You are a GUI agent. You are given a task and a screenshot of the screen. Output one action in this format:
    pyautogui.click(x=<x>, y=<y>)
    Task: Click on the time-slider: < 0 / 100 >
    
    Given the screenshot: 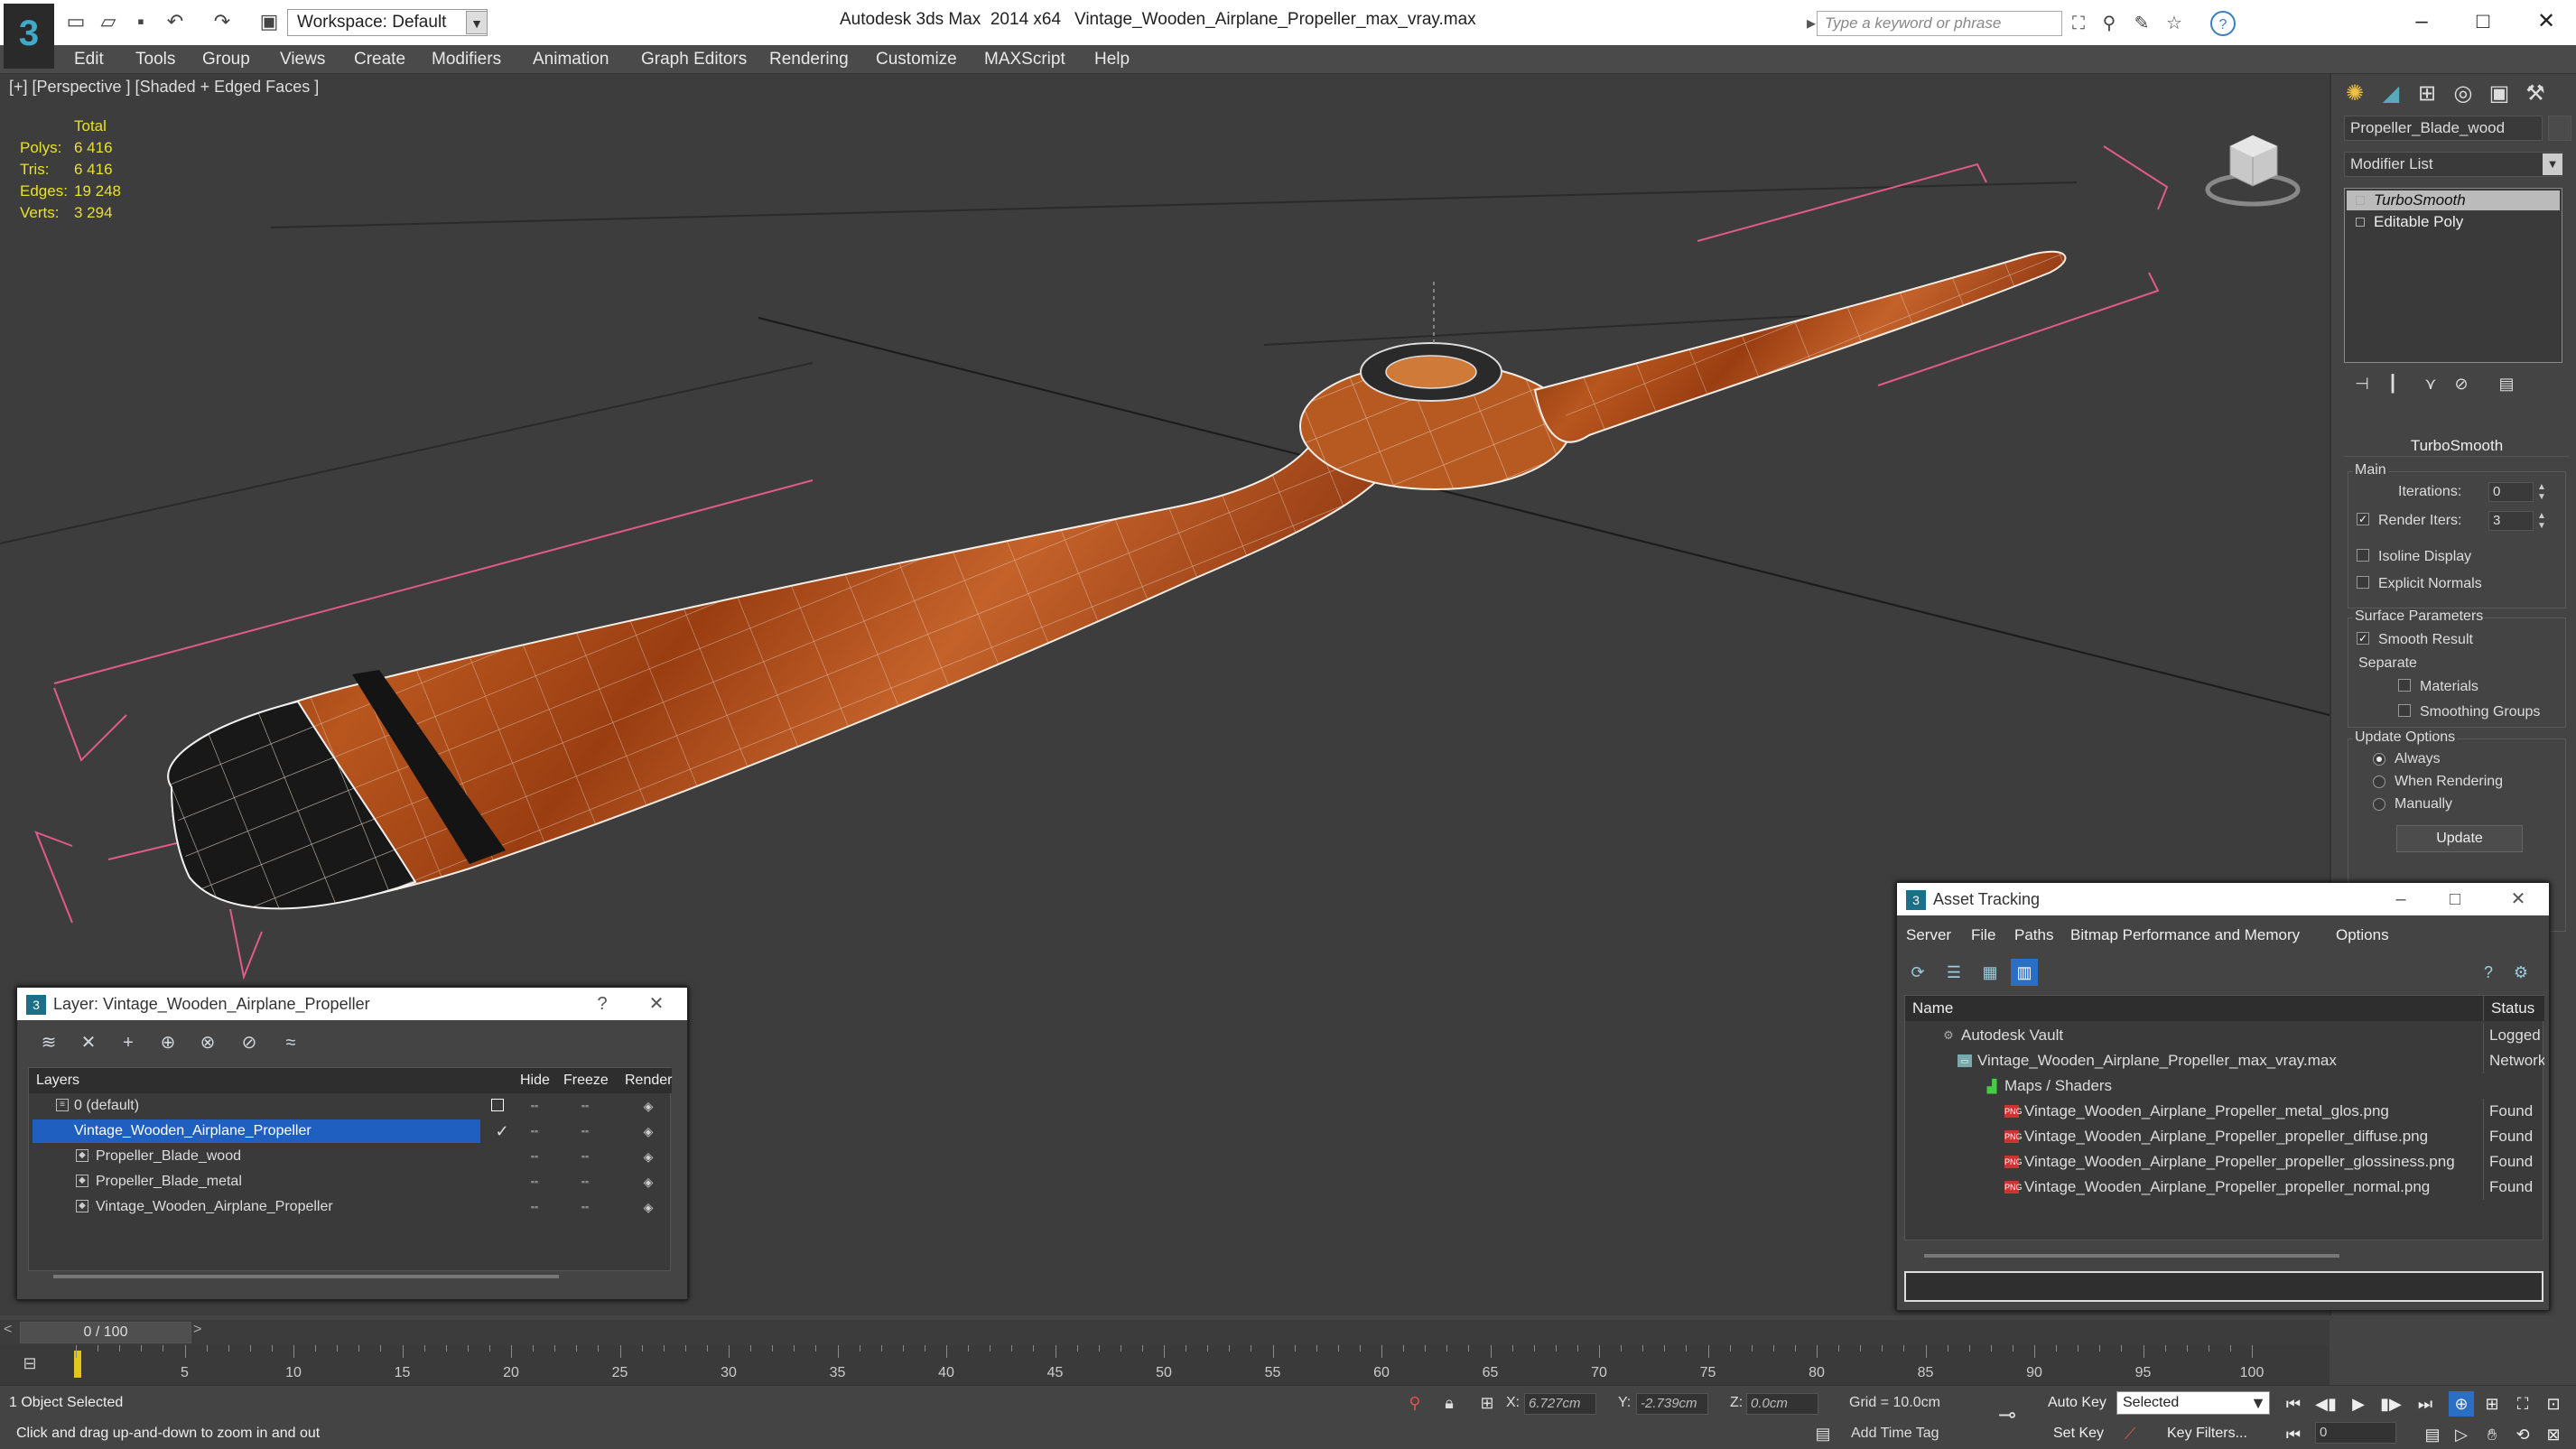 What is the action you would take?
    pyautogui.click(x=1165, y=1332)
    